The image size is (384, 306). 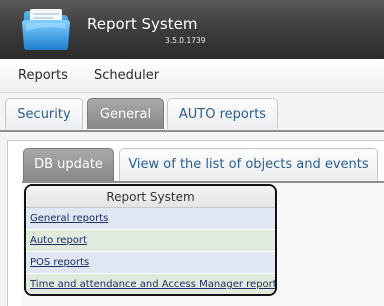 I want to click on list-item: POS reports, so click(x=150, y=263).